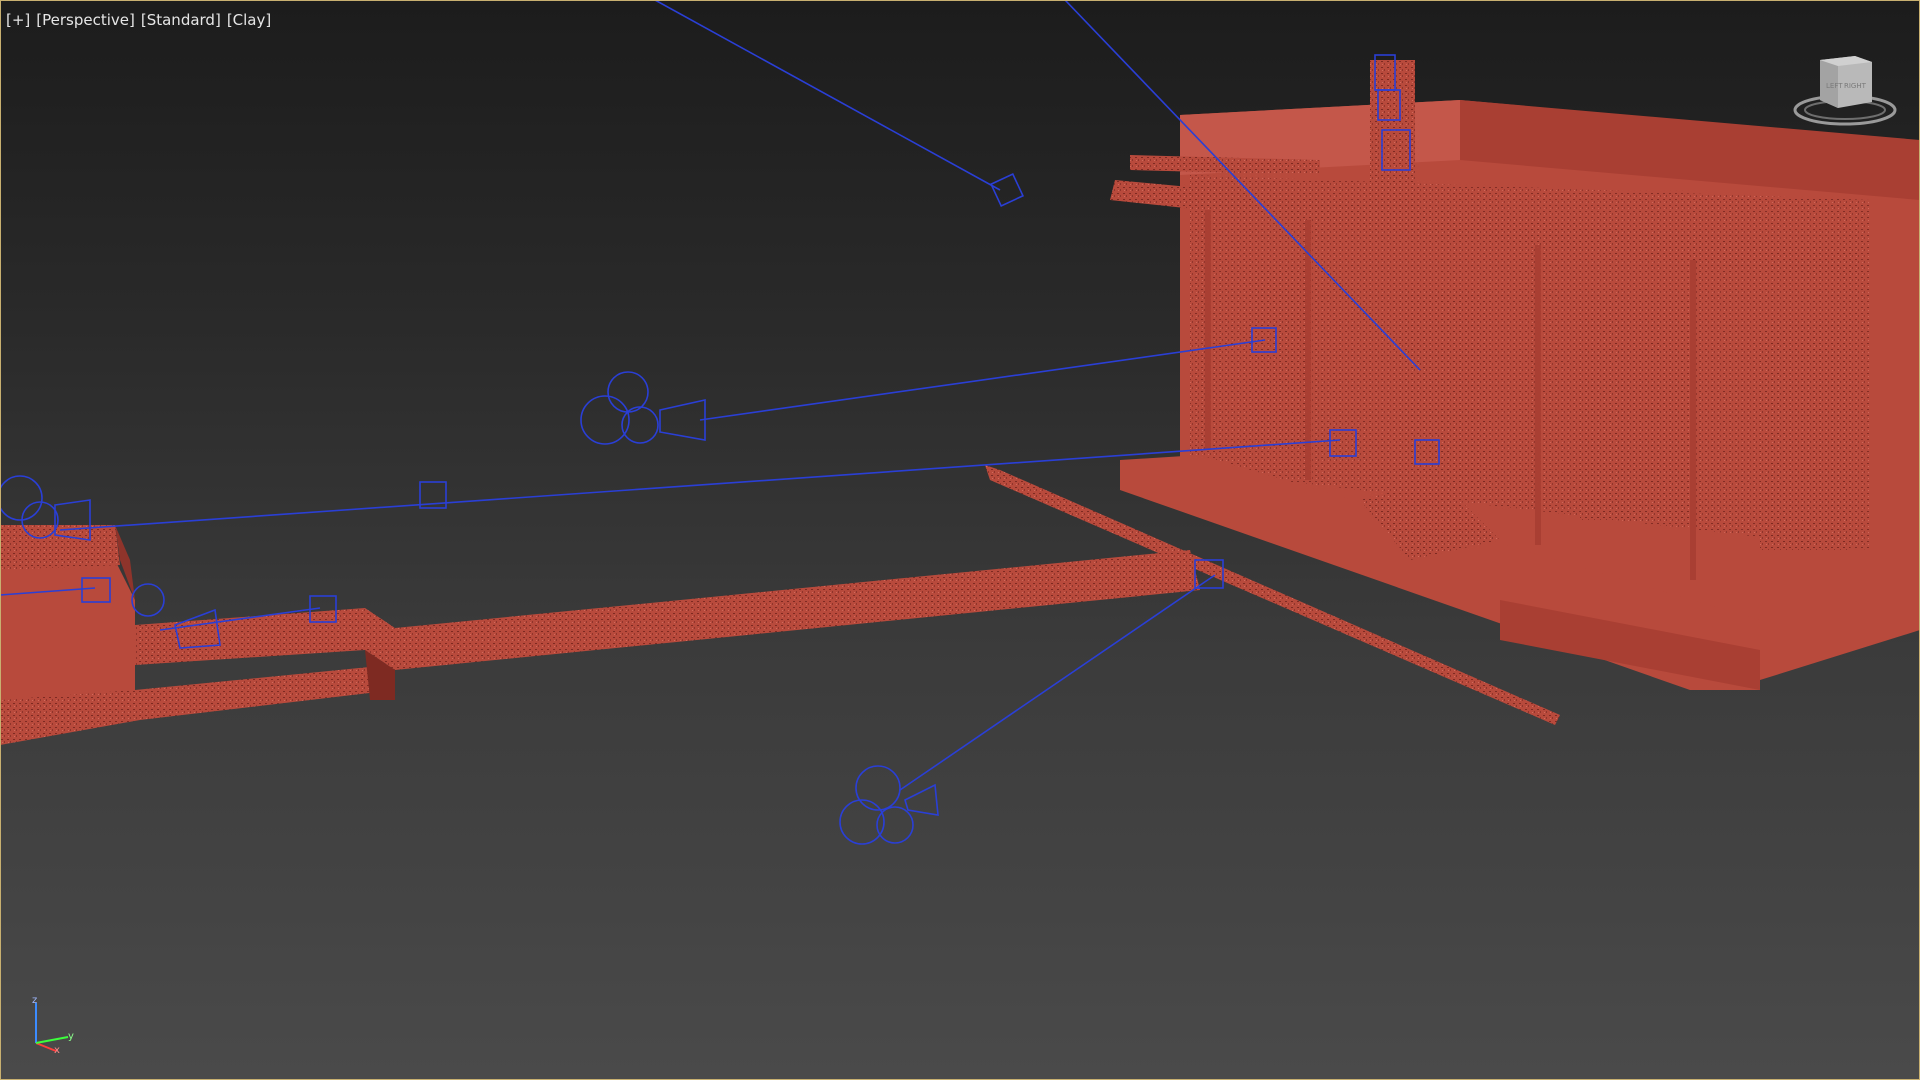 Image resolution: width=1920 pixels, height=1080 pixels. What do you see at coordinates (1834, 86) in the screenshot?
I see `viewcube-left-label: LEFT` at bounding box center [1834, 86].